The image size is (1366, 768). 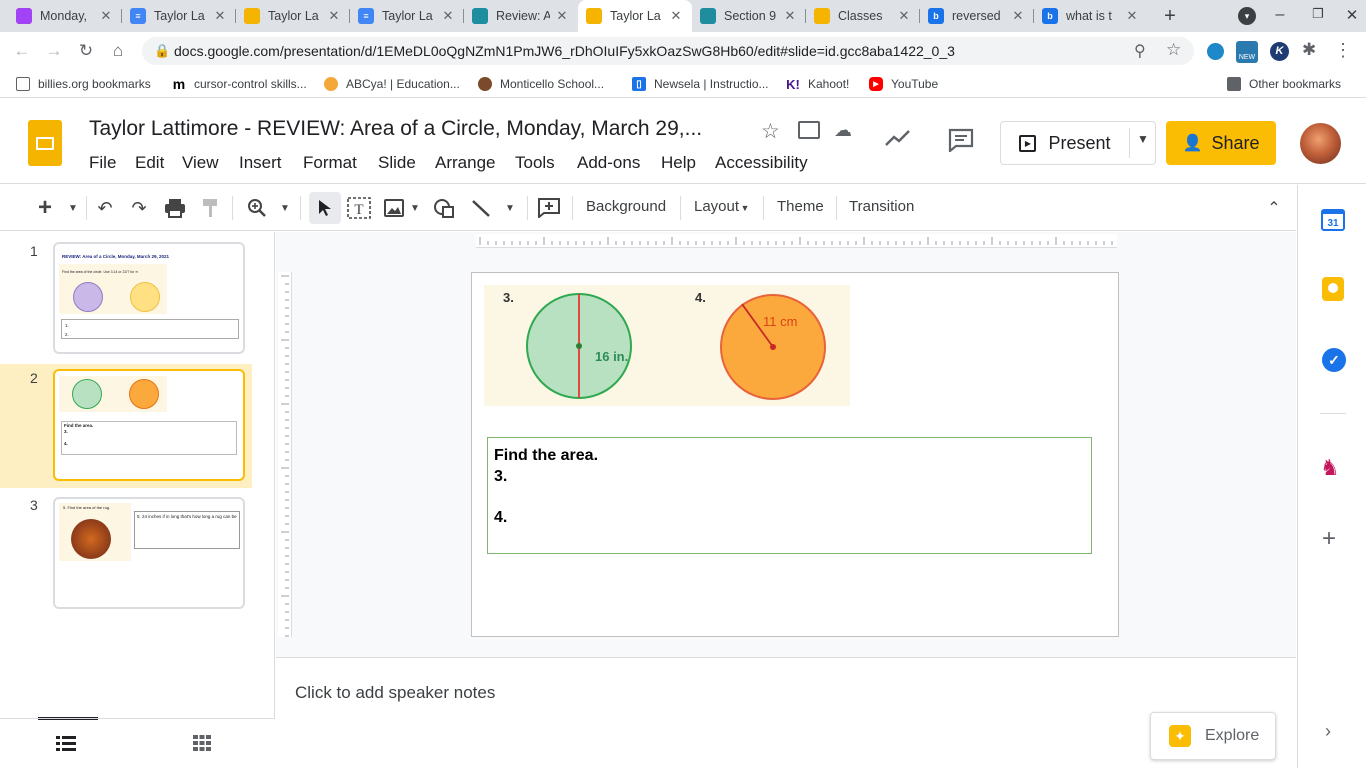 I want to click on activity-dashboard-icon, so click(x=898, y=138).